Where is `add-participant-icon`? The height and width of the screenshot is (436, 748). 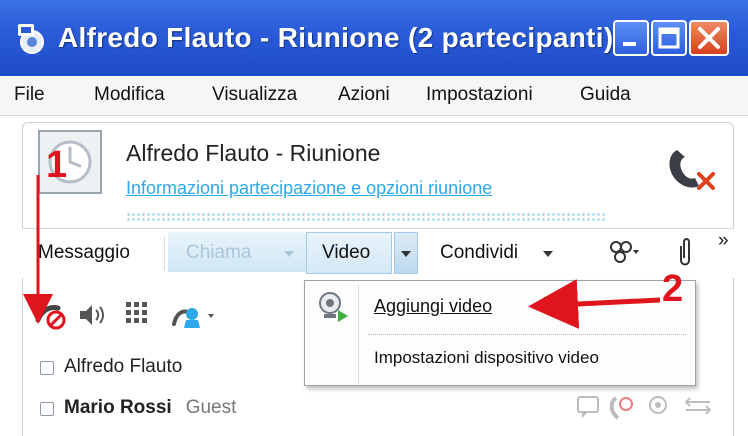 add-participant-icon is located at coordinates (193, 315).